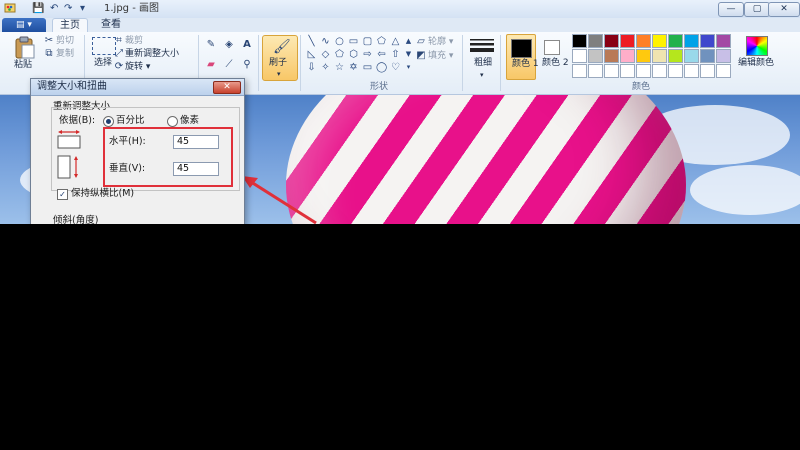  I want to click on edit-colors-icon, so click(757, 46).